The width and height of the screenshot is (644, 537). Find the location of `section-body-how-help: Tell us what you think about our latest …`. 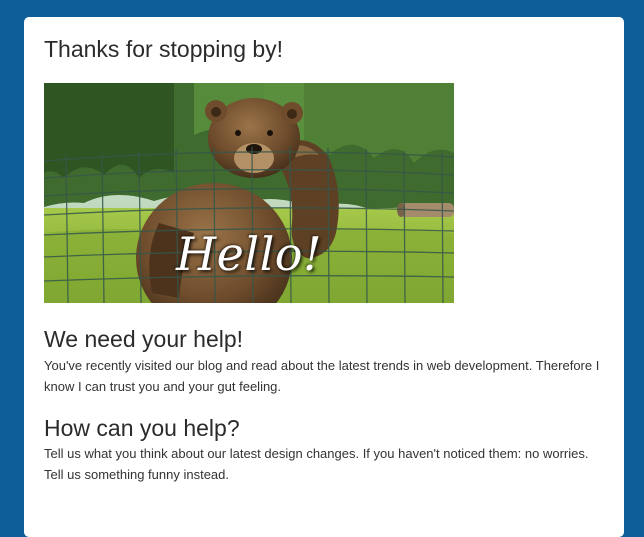

section-body-how-help: Tell us what you think about our latest … is located at coordinates (316, 464).